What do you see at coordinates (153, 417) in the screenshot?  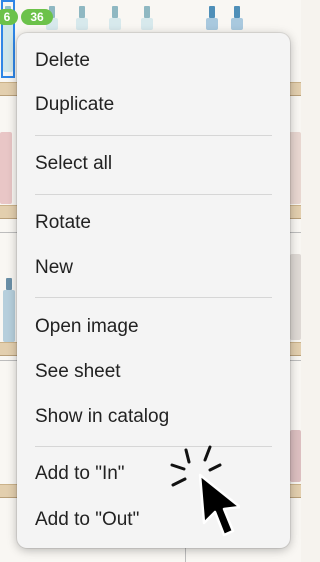 I see `menu-item-show-in-catalog: Show in catalog` at bounding box center [153, 417].